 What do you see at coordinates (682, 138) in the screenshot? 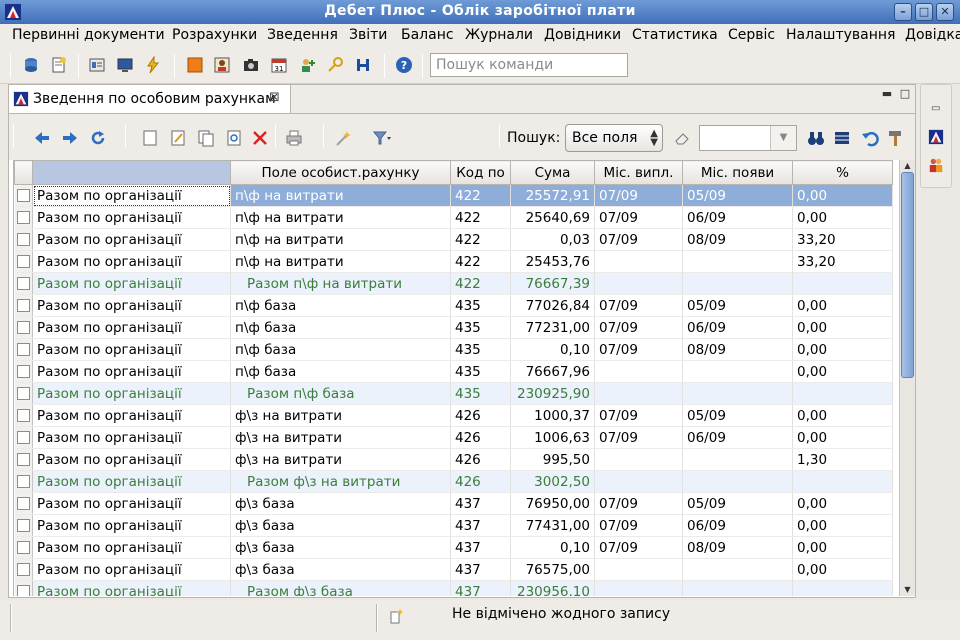
I see `eraser-icon` at bounding box center [682, 138].